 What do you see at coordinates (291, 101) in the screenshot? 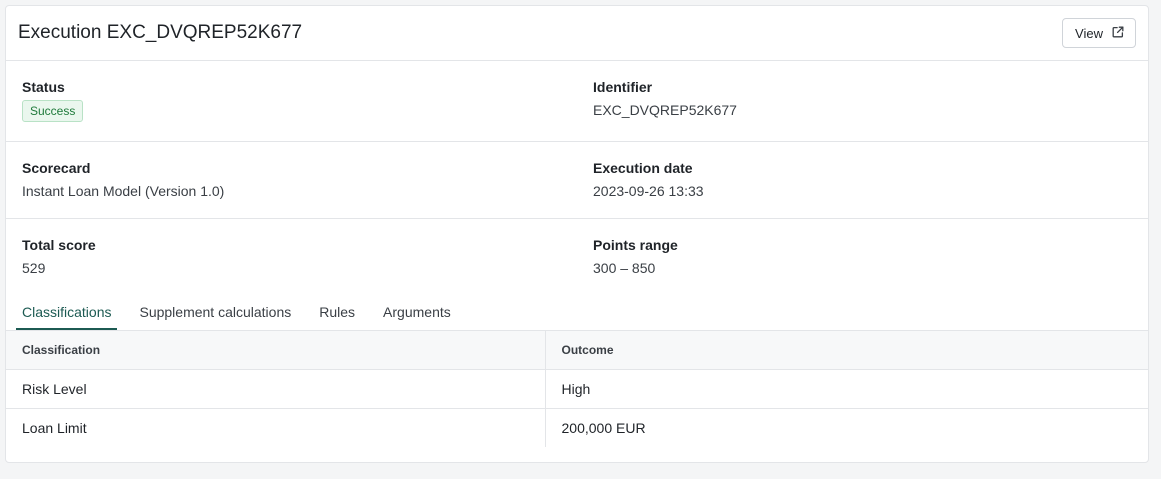
I see `status-field: Status Success` at bounding box center [291, 101].